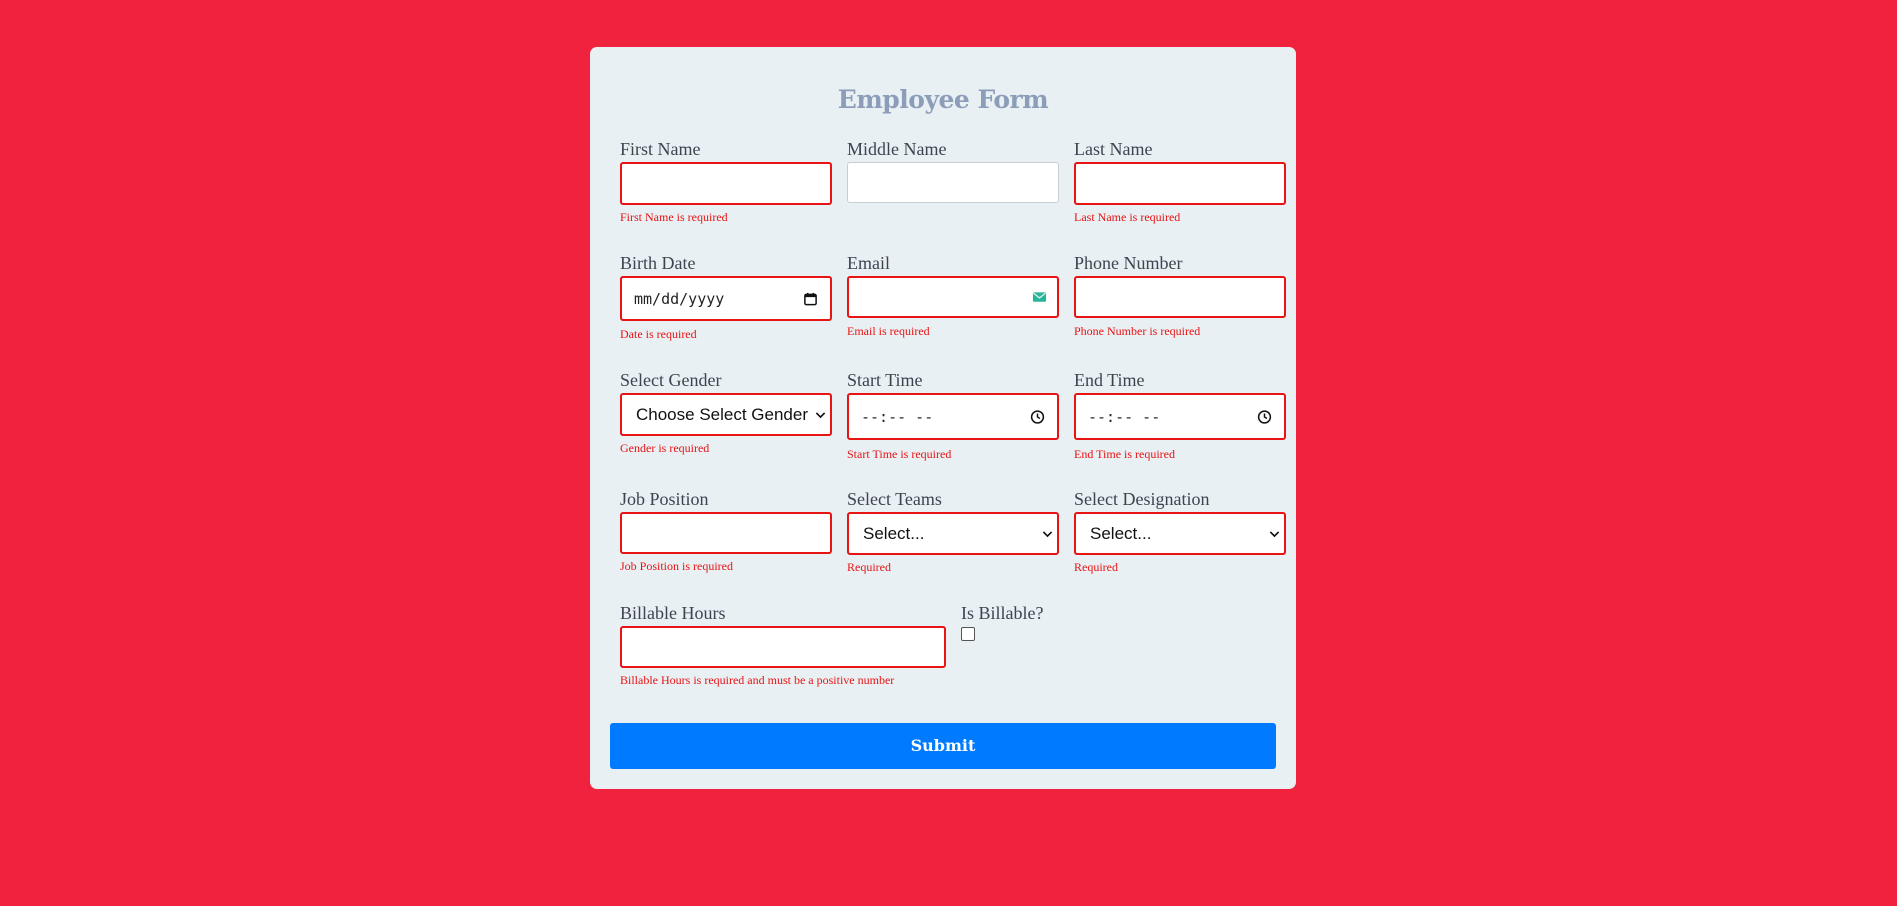 Image resolution: width=1897 pixels, height=906 pixels. Describe the element at coordinates (869, 567) in the screenshot. I see `teams-error: Required` at that location.